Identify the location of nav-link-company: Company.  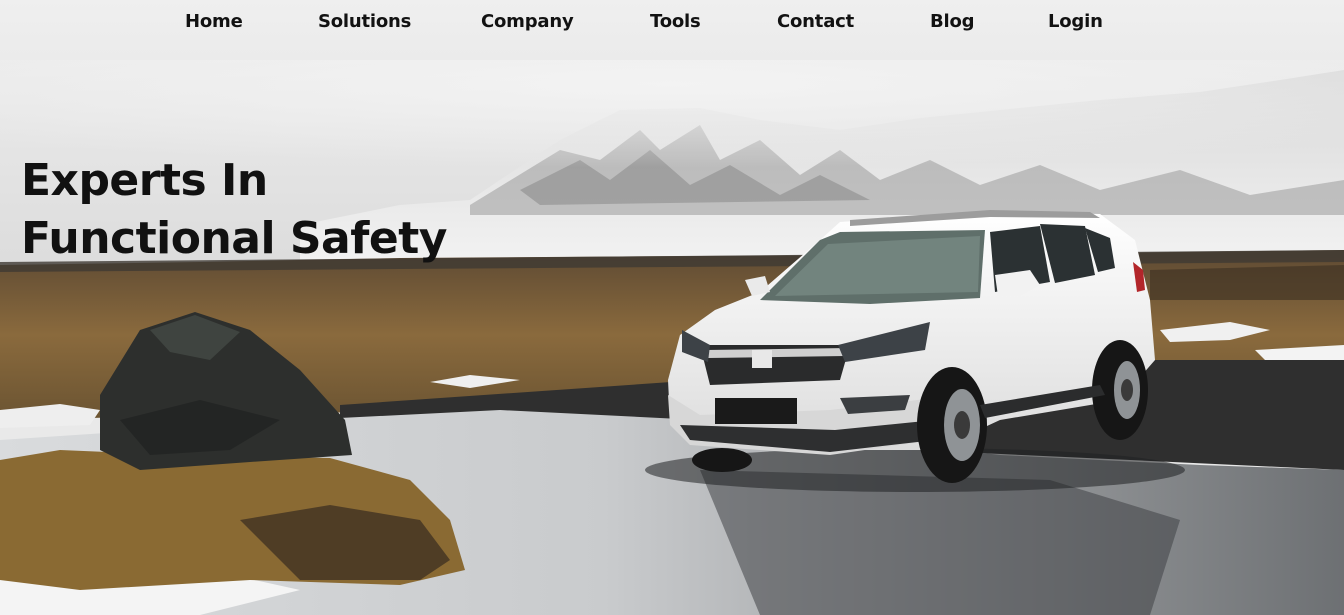
(527, 21).